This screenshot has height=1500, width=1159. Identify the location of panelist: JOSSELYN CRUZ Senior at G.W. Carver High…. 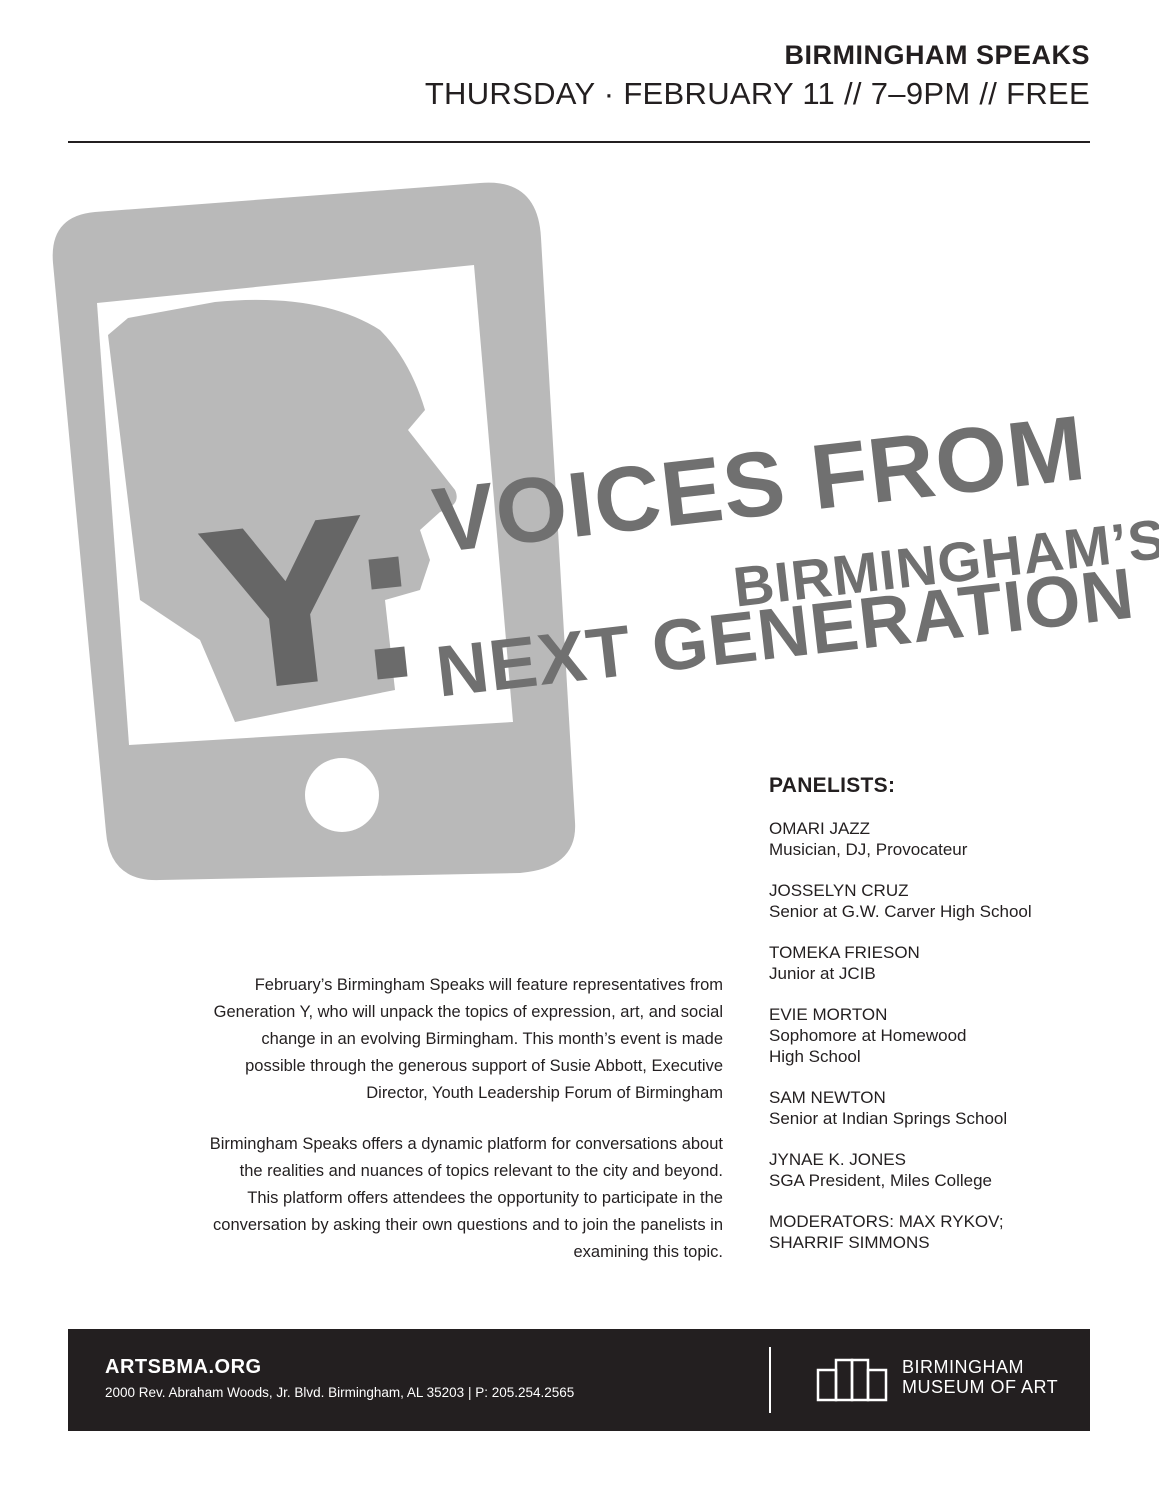
(934, 901).